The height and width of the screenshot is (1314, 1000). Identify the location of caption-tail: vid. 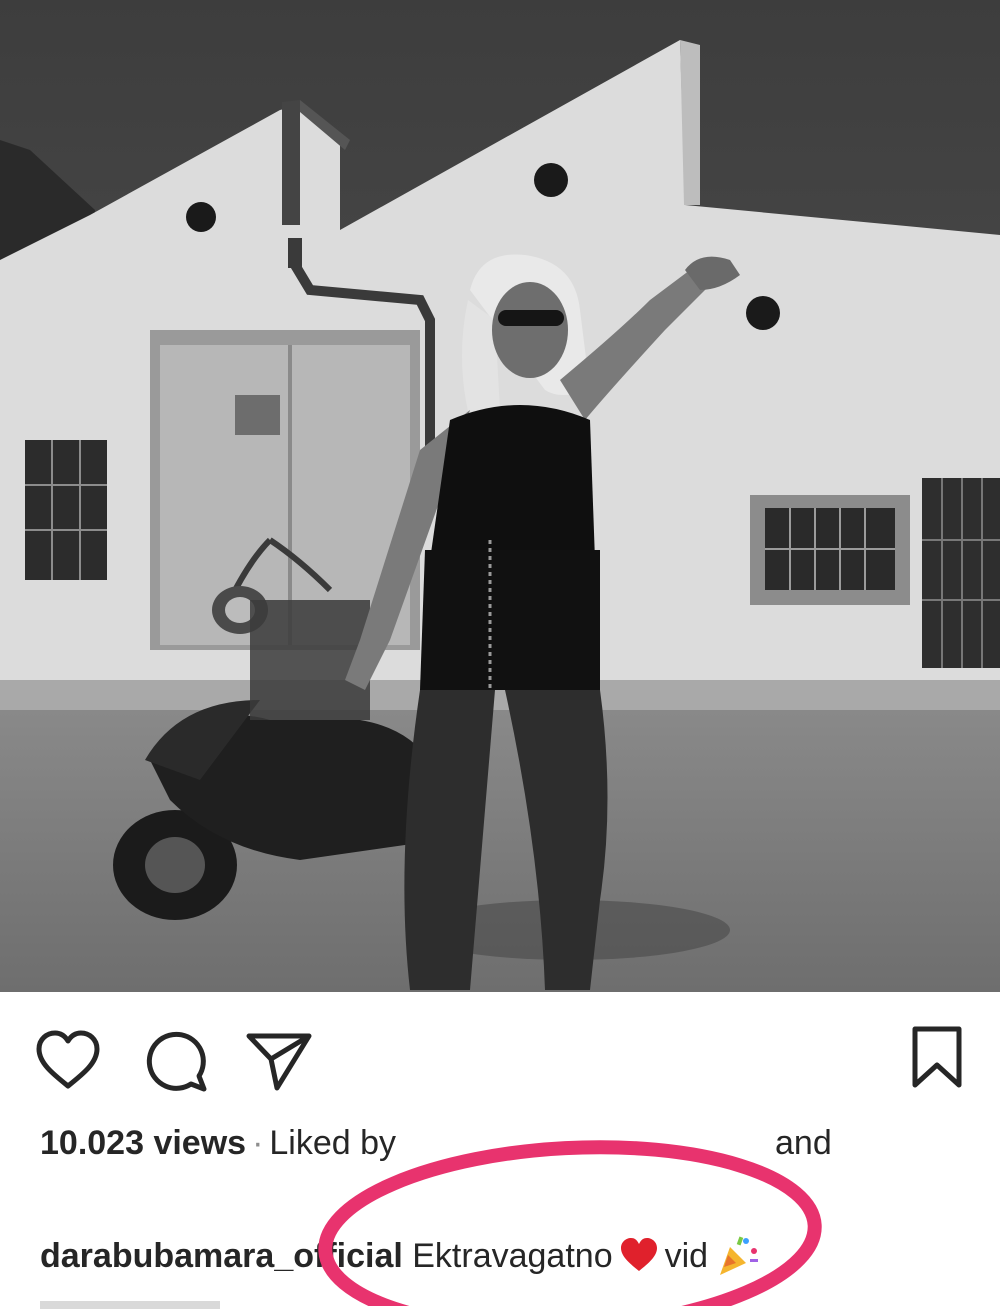
(686, 1256).